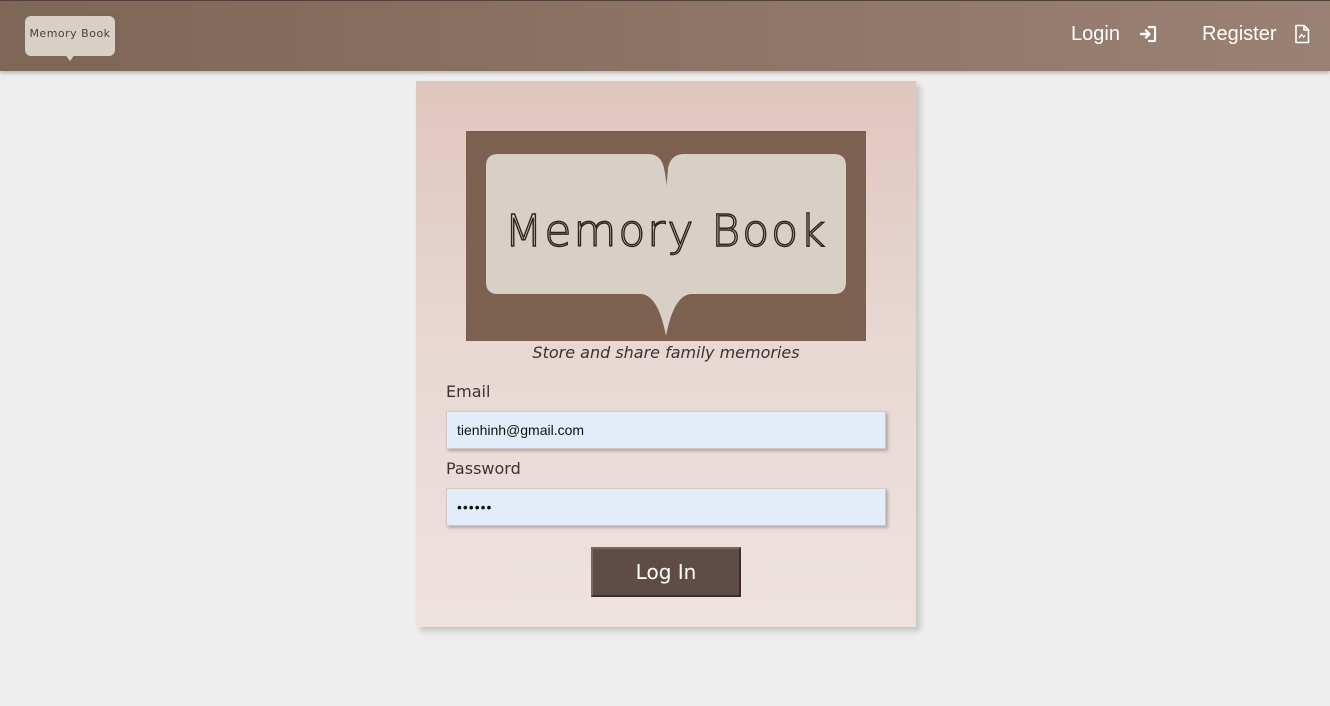 This screenshot has height=706, width=1330. What do you see at coordinates (666, 572) in the screenshot?
I see `login-button: Log In` at bounding box center [666, 572].